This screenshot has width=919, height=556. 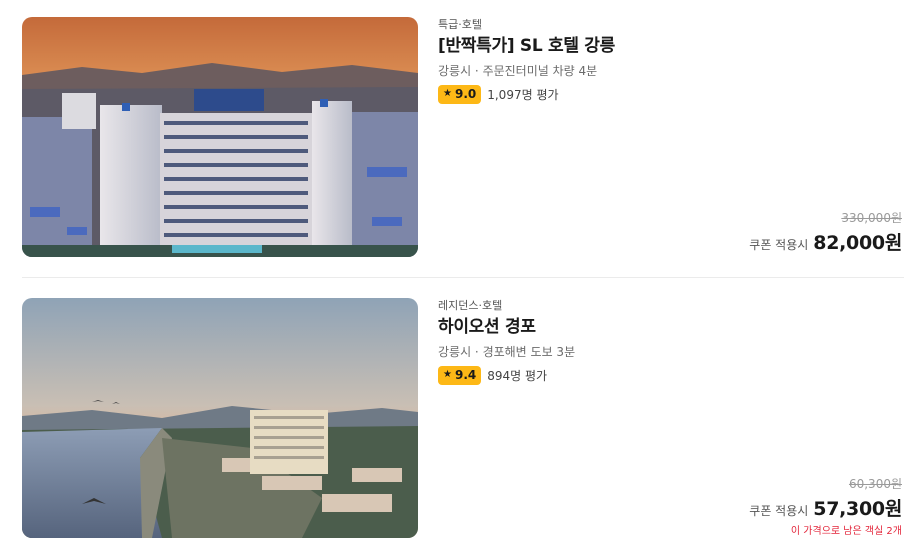 I want to click on rating-score: 9.0, so click(x=465, y=94).